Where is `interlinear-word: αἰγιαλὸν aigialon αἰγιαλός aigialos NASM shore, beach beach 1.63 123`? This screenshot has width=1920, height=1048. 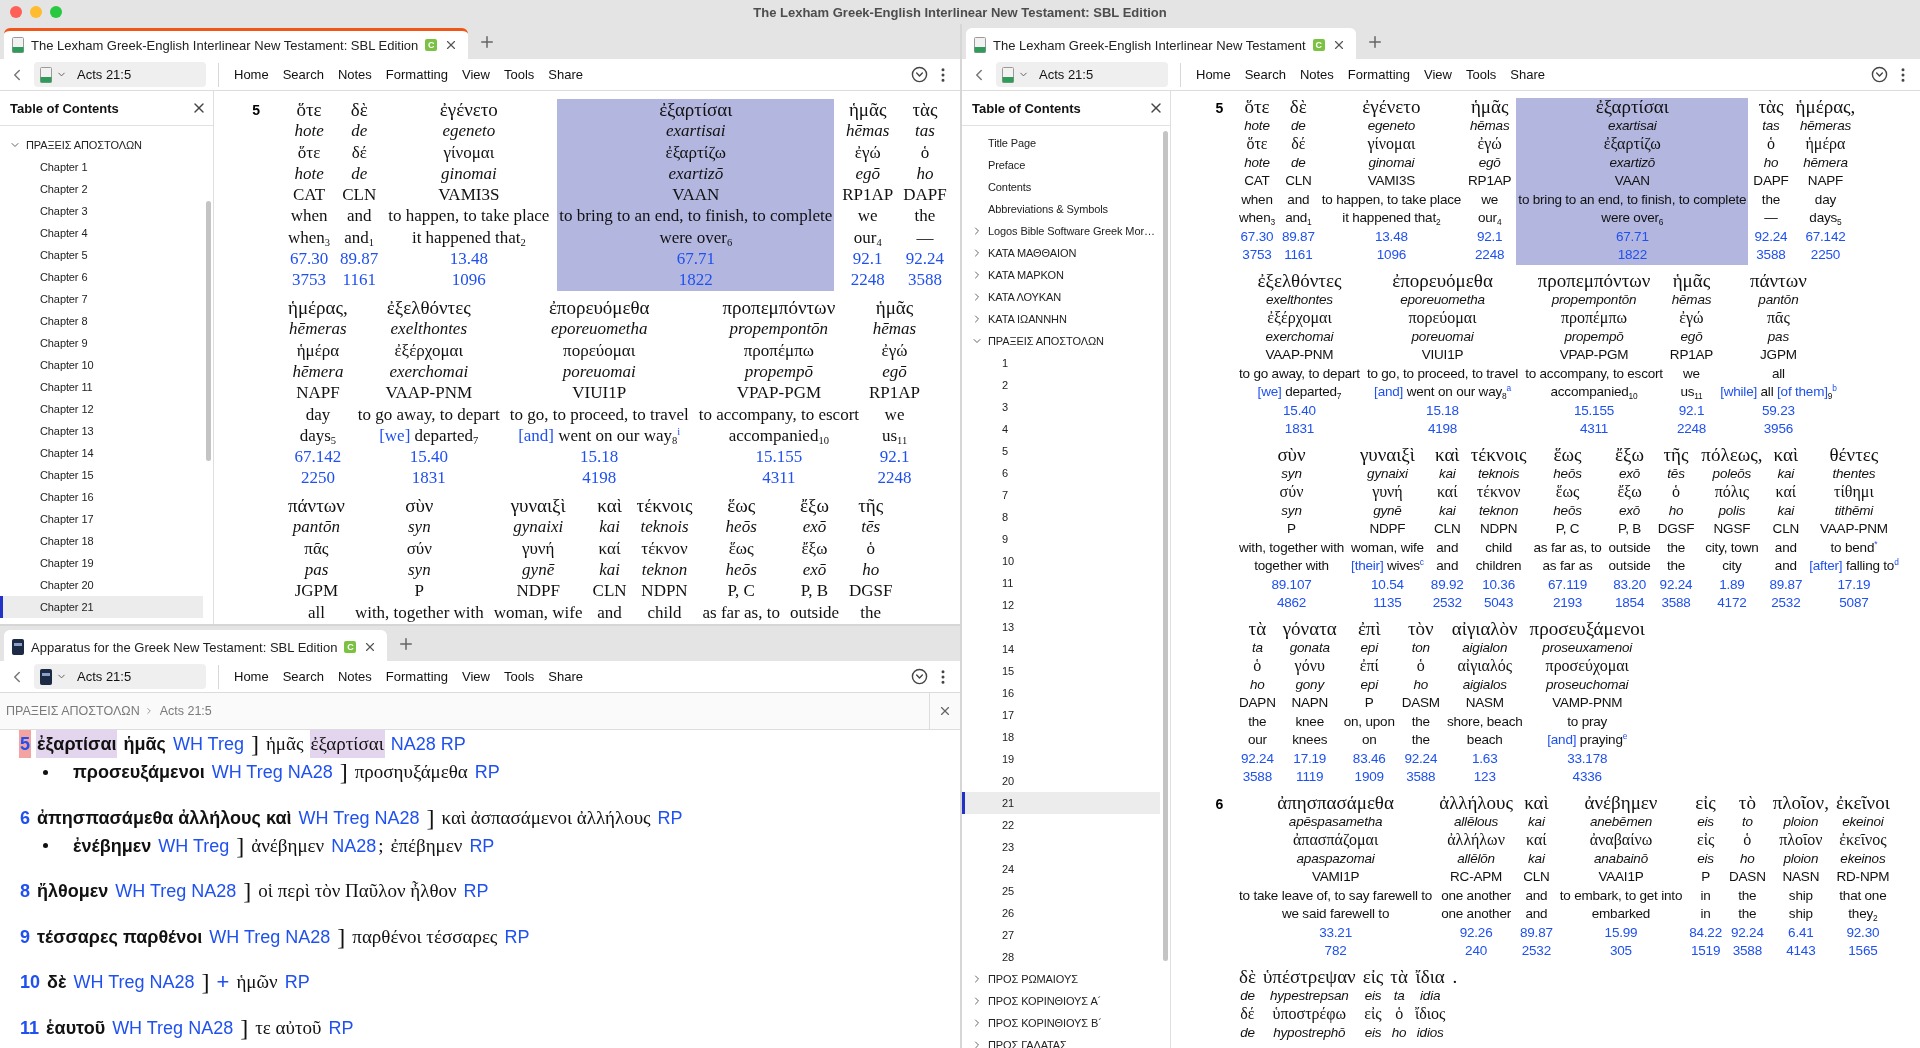
interlinear-word: αἰγιαλὸν aigialon αἰγιαλός aigialos NASM shore, beach beach 1.63 123 is located at coordinates (1484, 703).